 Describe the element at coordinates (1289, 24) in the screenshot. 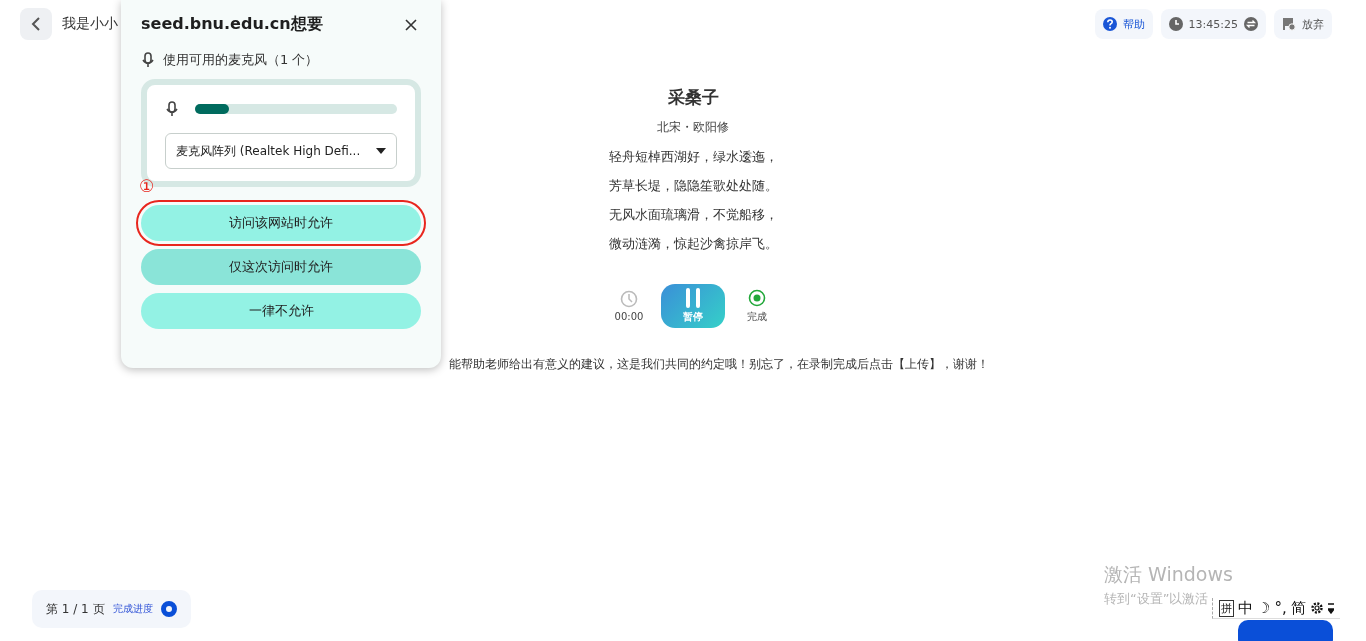

I see `flag-icon` at that location.